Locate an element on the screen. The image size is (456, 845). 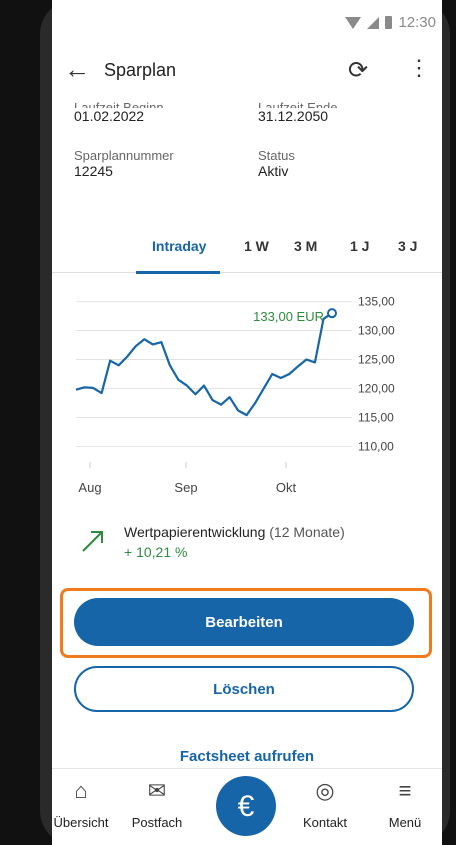
hamburger-menu-icon: ≡ is located at coordinates (405, 790).